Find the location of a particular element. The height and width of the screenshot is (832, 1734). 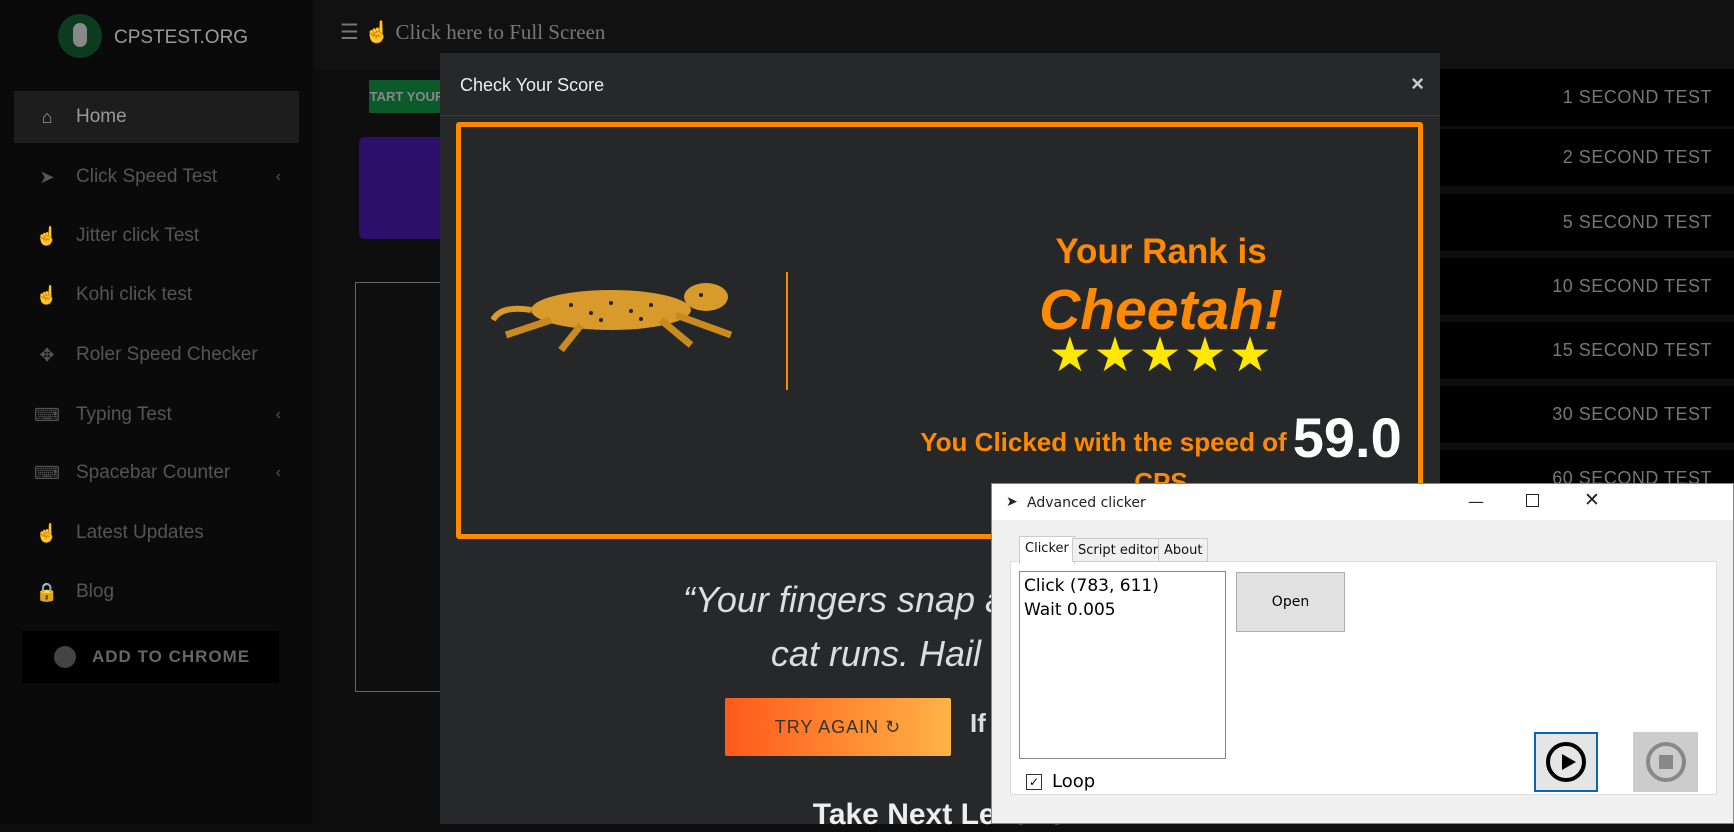

test-link: 2 SECOND TEST is located at coordinates (1587, 157).